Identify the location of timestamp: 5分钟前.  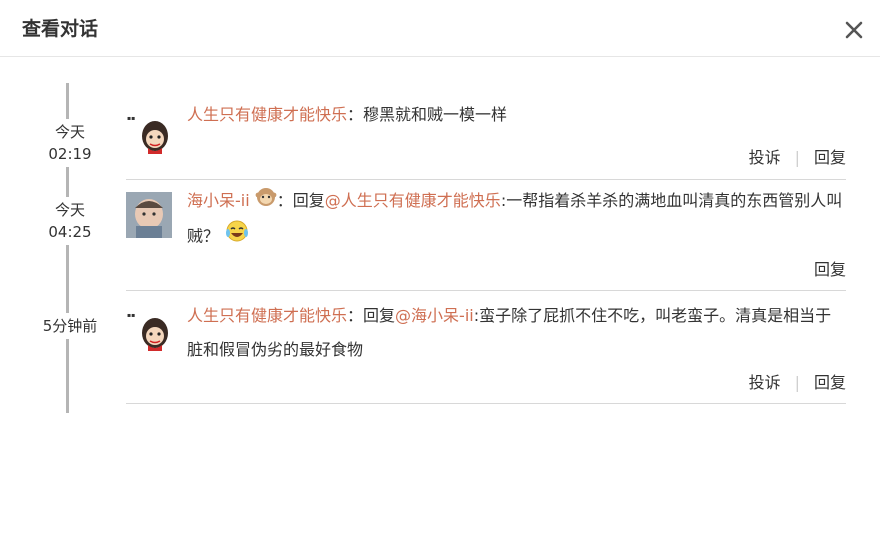
(70, 326).